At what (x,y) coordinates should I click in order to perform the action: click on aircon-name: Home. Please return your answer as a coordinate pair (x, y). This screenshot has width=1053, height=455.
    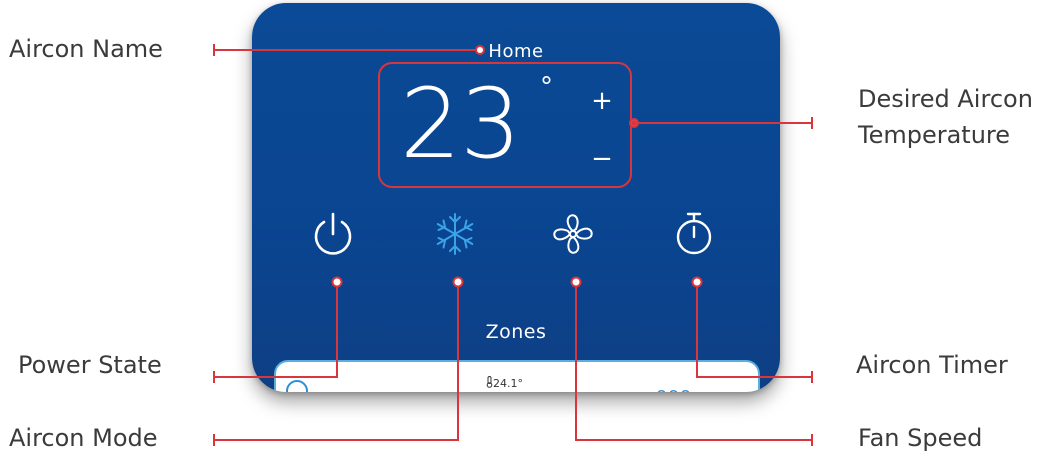
    Looking at the image, I should click on (516, 51).